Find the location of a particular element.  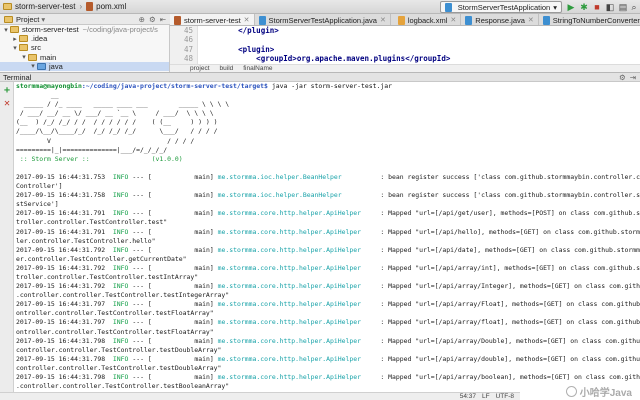

log-timestamp: 2017-09-15 16:44:31.791 is located at coordinates (61, 231).